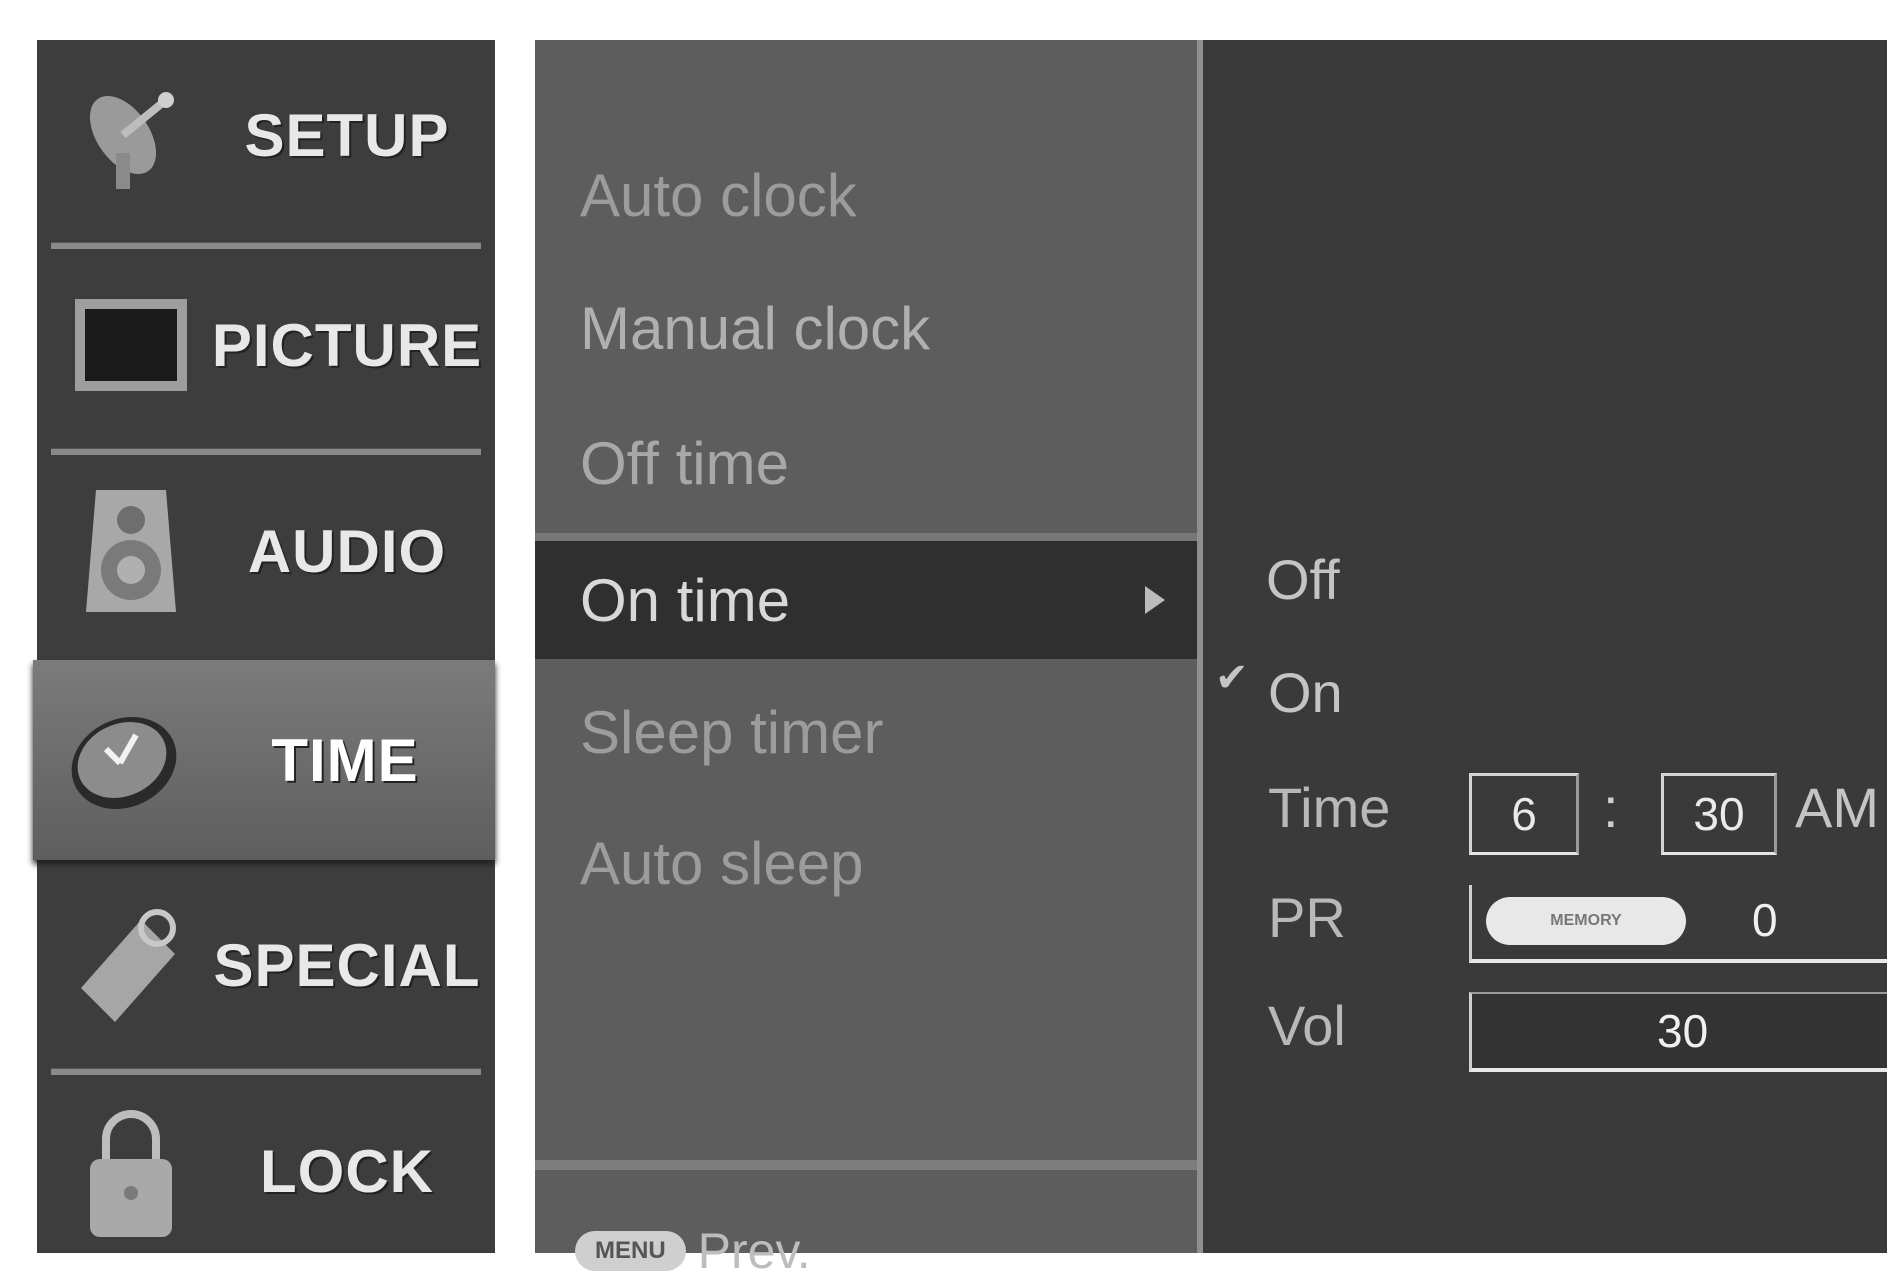 This screenshot has height=1280, width=1887. Describe the element at coordinates (867, 863) in the screenshot. I see `menu-item-auto-sleep: Auto sleep` at that location.